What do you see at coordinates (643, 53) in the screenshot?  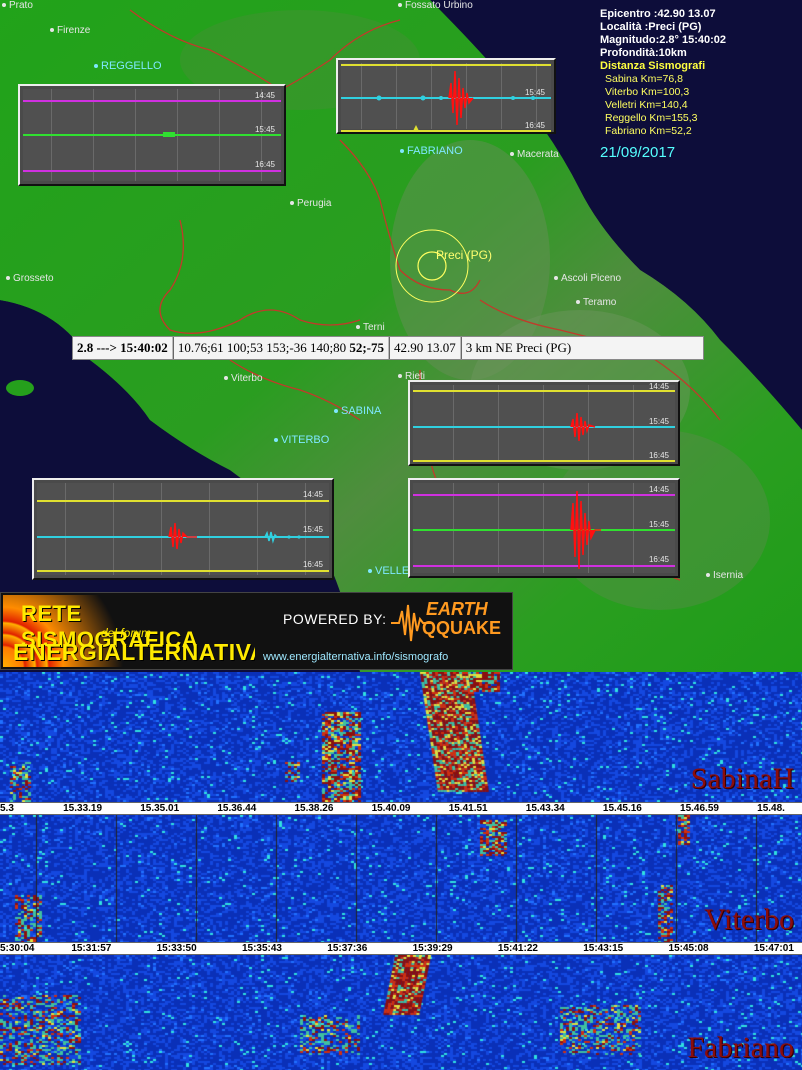 I see `profondita-text: Profondità:10km` at bounding box center [643, 53].